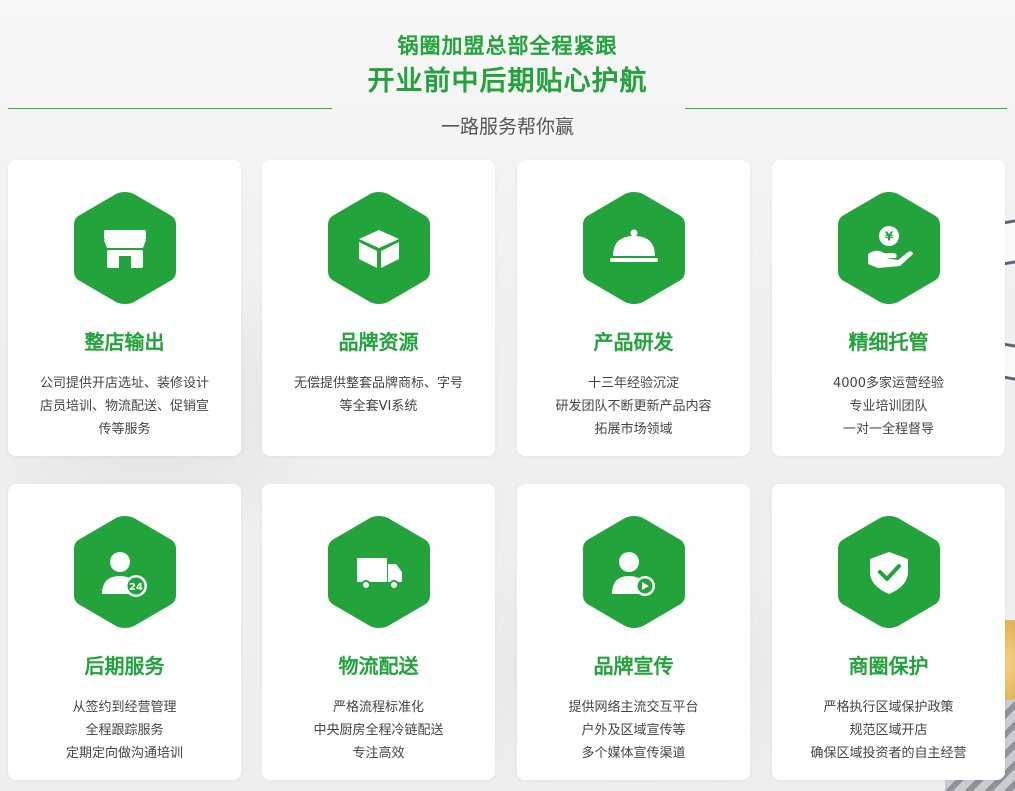  Describe the element at coordinates (136, 587) in the screenshot. I see `svg-text: 24` at that location.